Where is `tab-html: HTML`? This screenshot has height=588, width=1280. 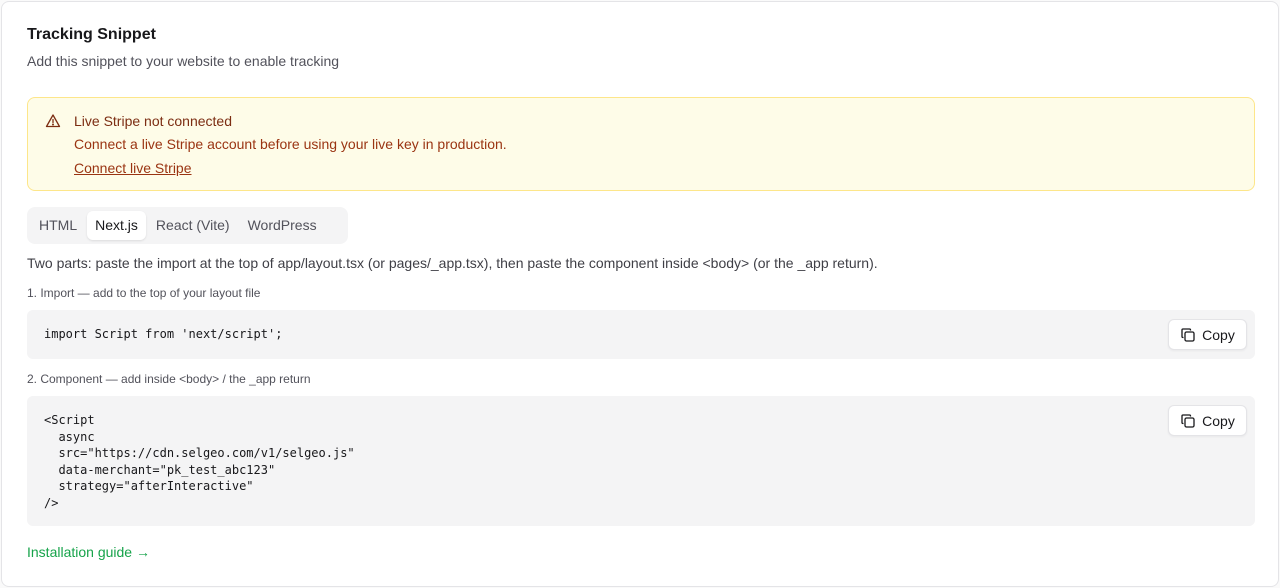
tab-html: HTML is located at coordinates (58, 225).